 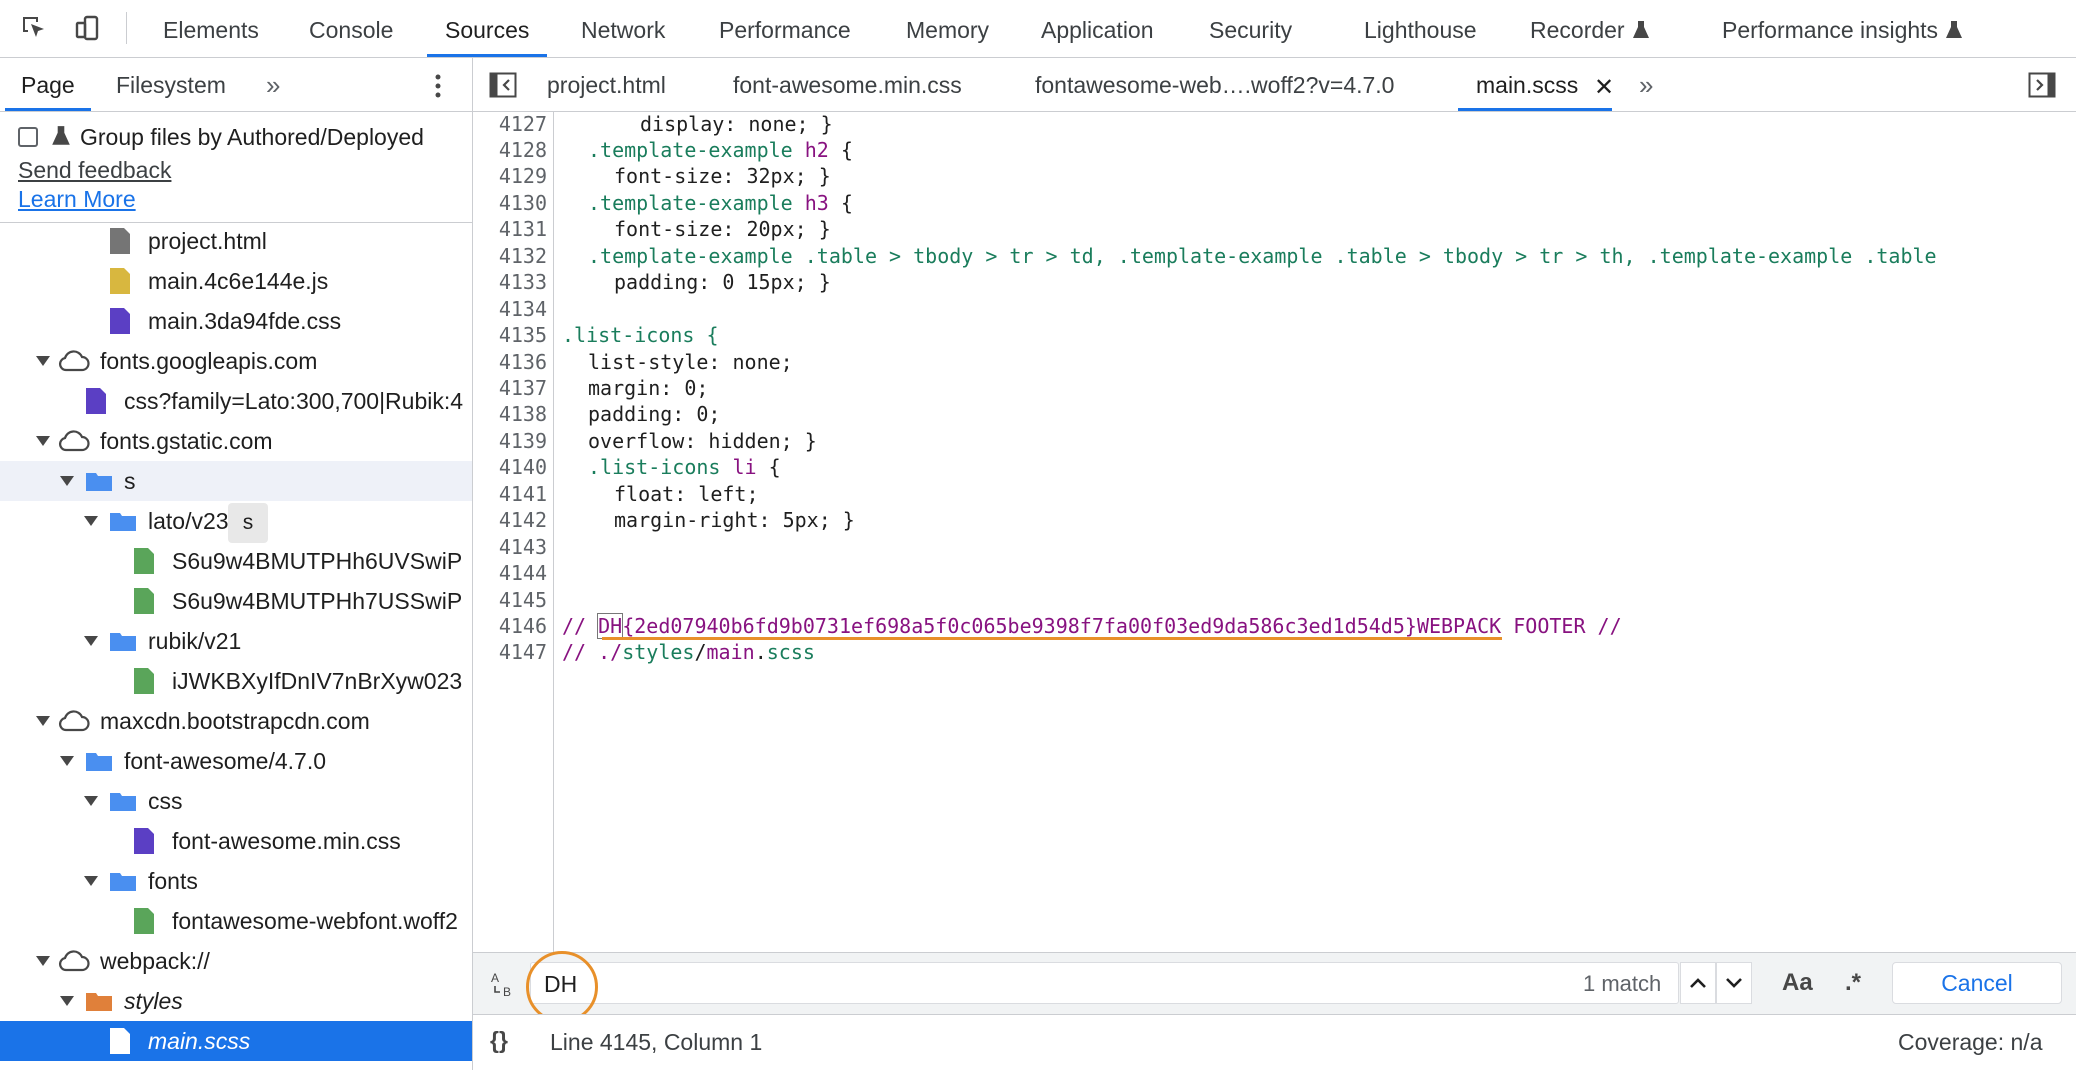 I want to click on code-tag: li, so click(x=744, y=467).